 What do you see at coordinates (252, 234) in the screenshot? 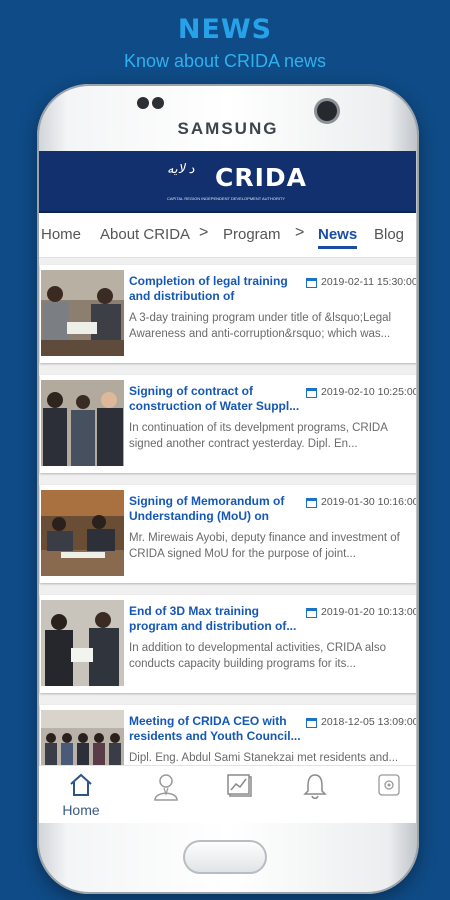
I see `nav-program: Program` at bounding box center [252, 234].